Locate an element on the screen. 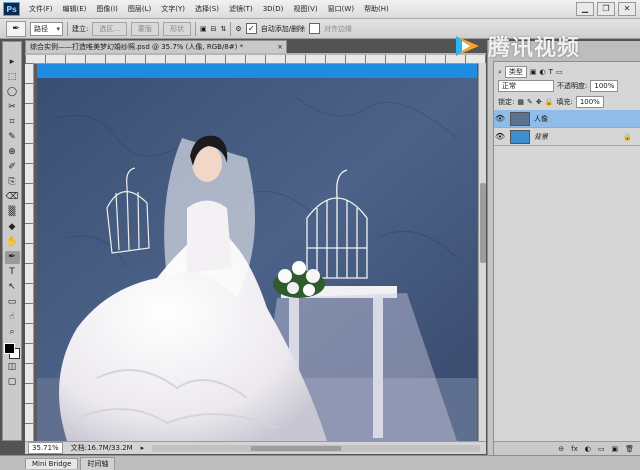 The image size is (640, 470). zoom-level-field: 35.71% is located at coordinates (45, 448).